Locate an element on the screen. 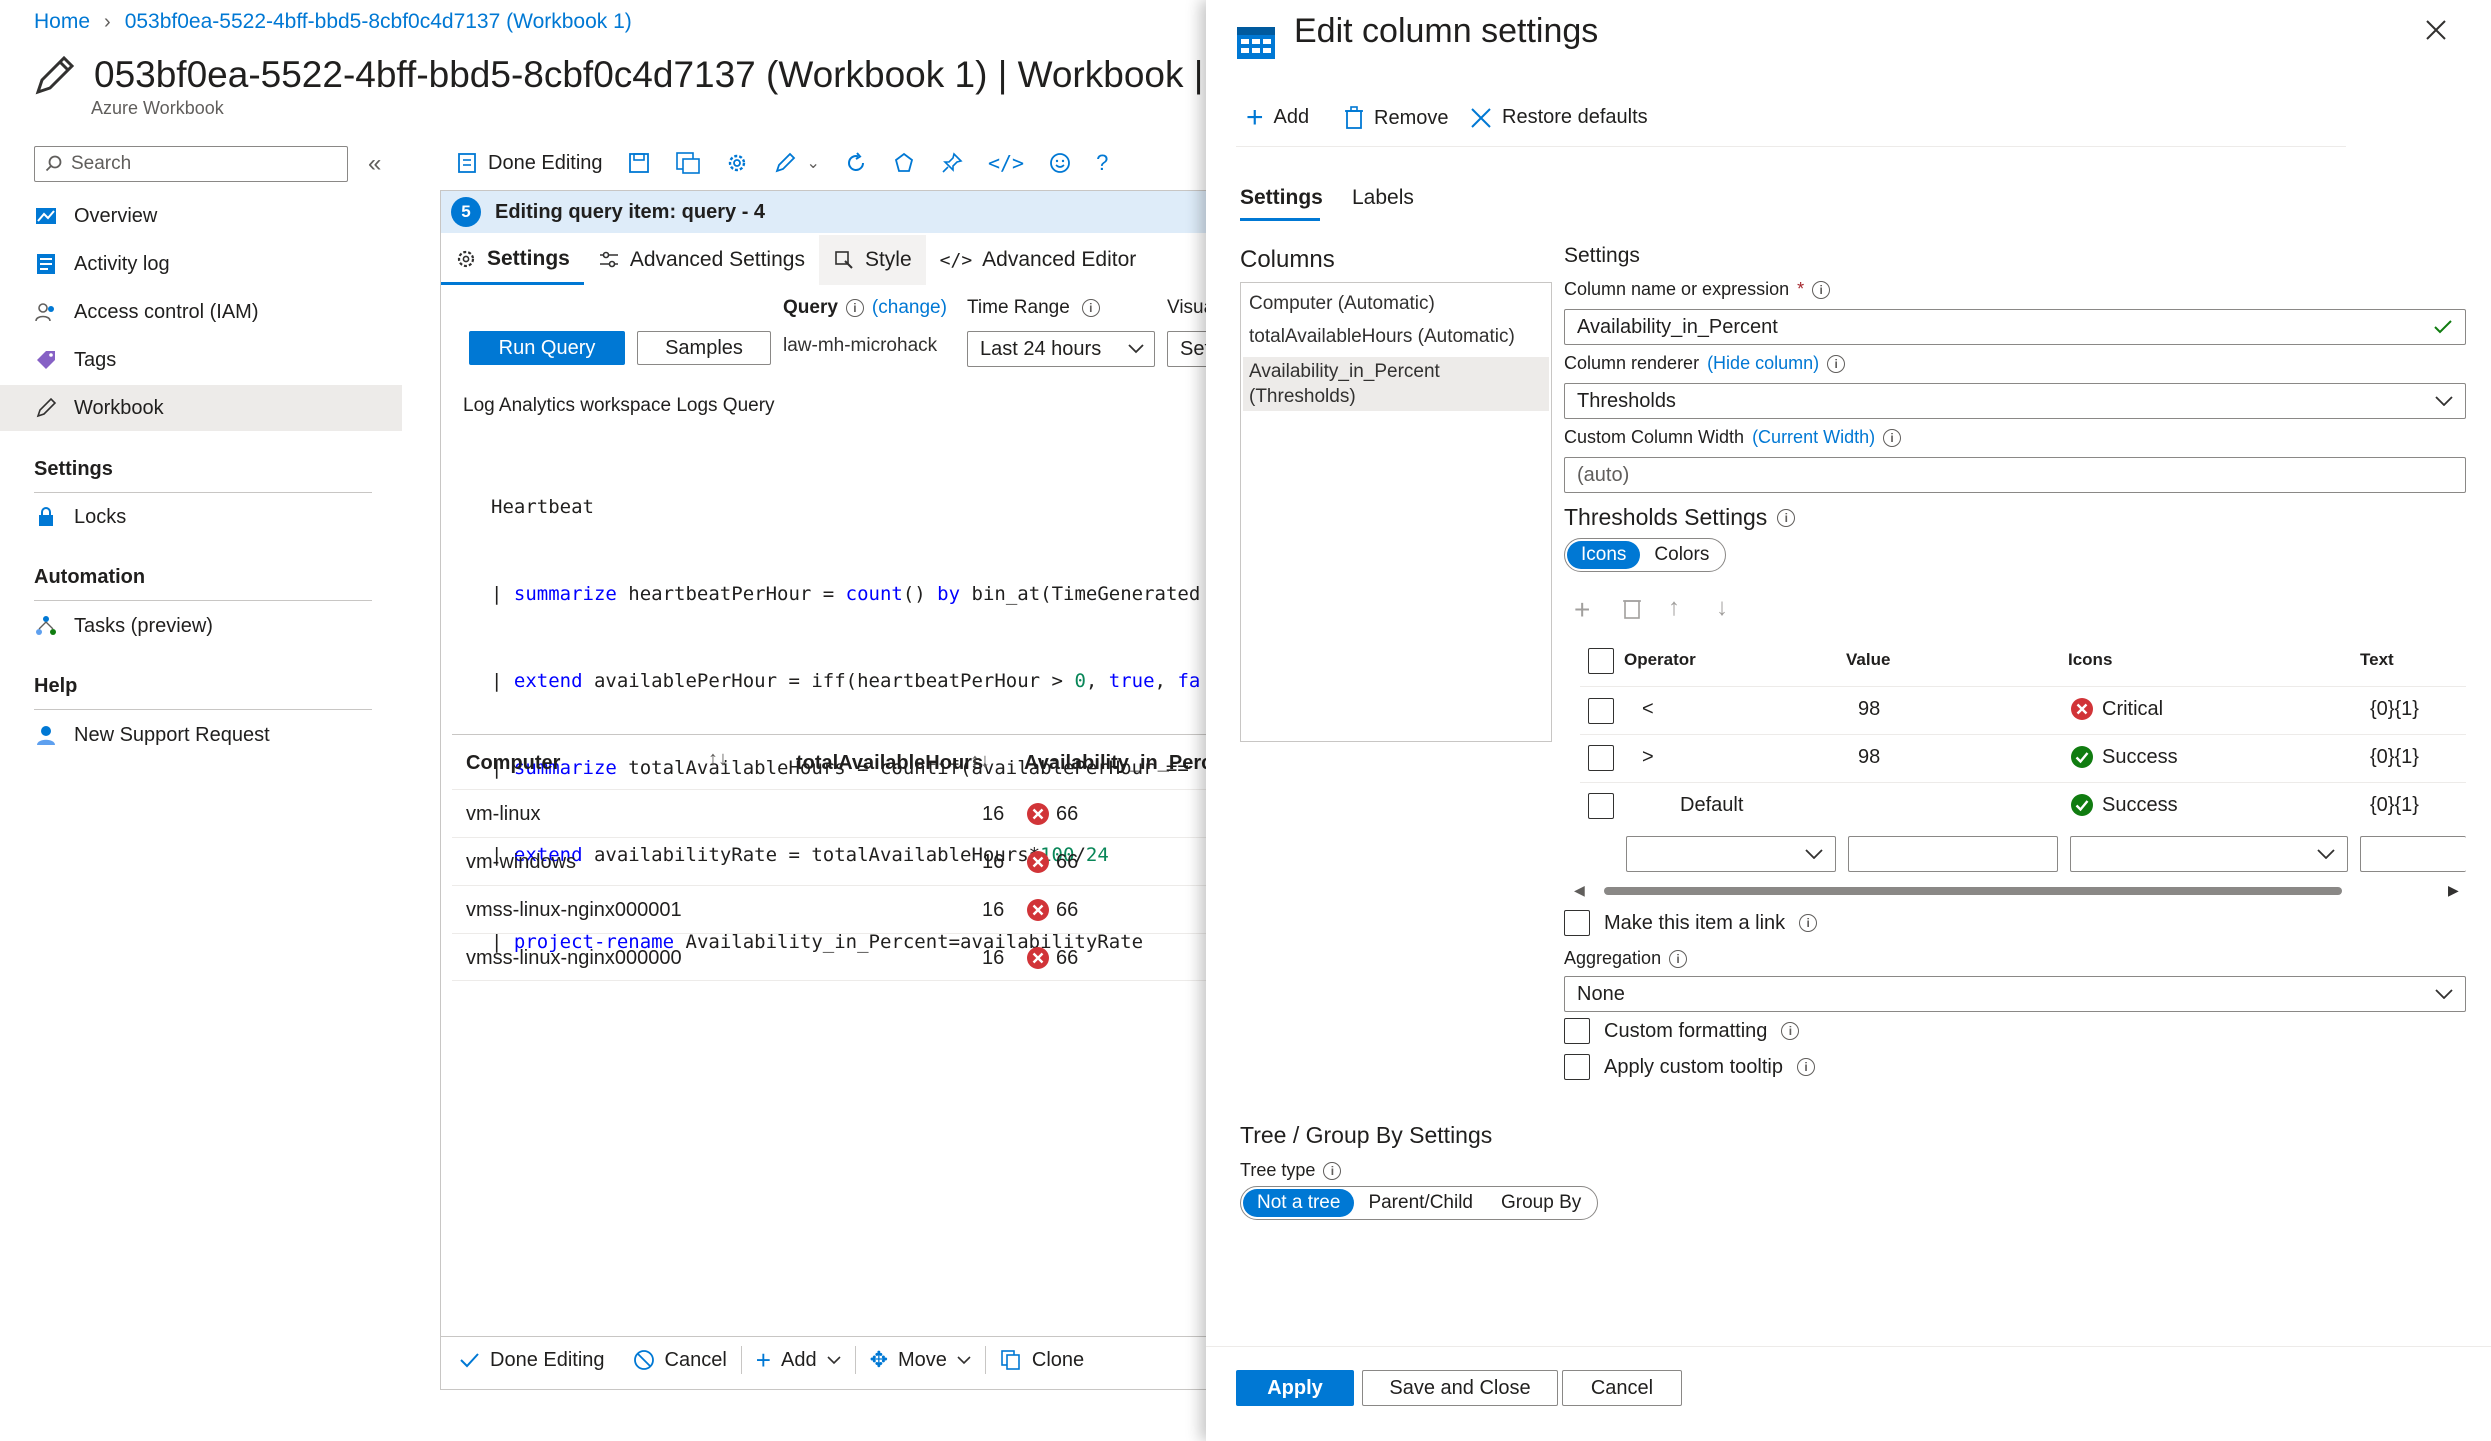 The image size is (2491, 1441). tab-column-labels: Labels is located at coordinates (1383, 198).